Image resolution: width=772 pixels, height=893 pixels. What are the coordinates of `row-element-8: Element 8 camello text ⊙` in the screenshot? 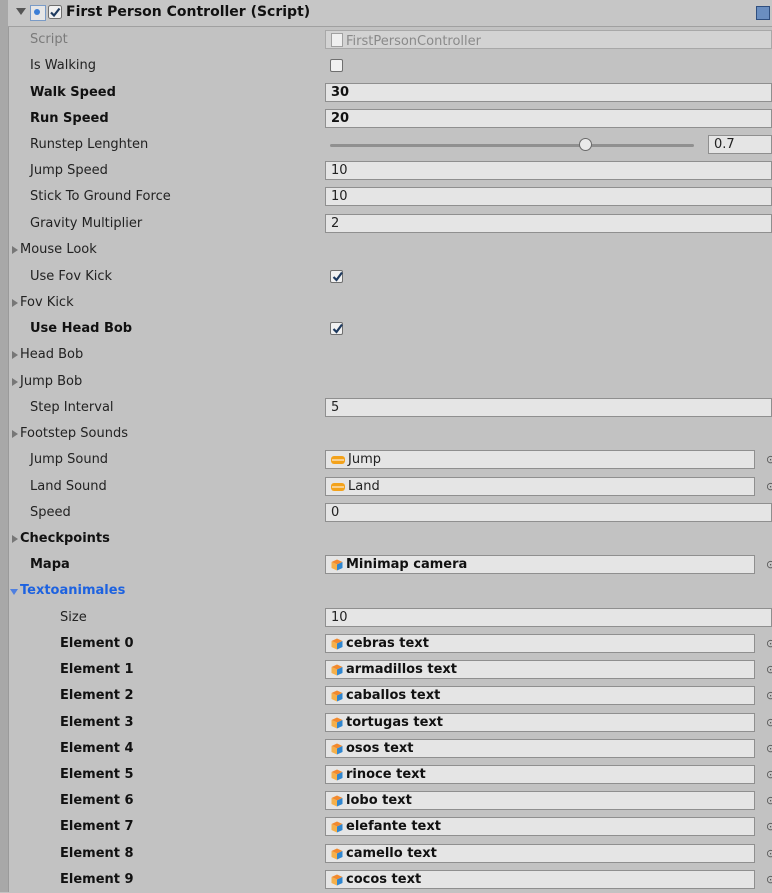 It's located at (390, 854).